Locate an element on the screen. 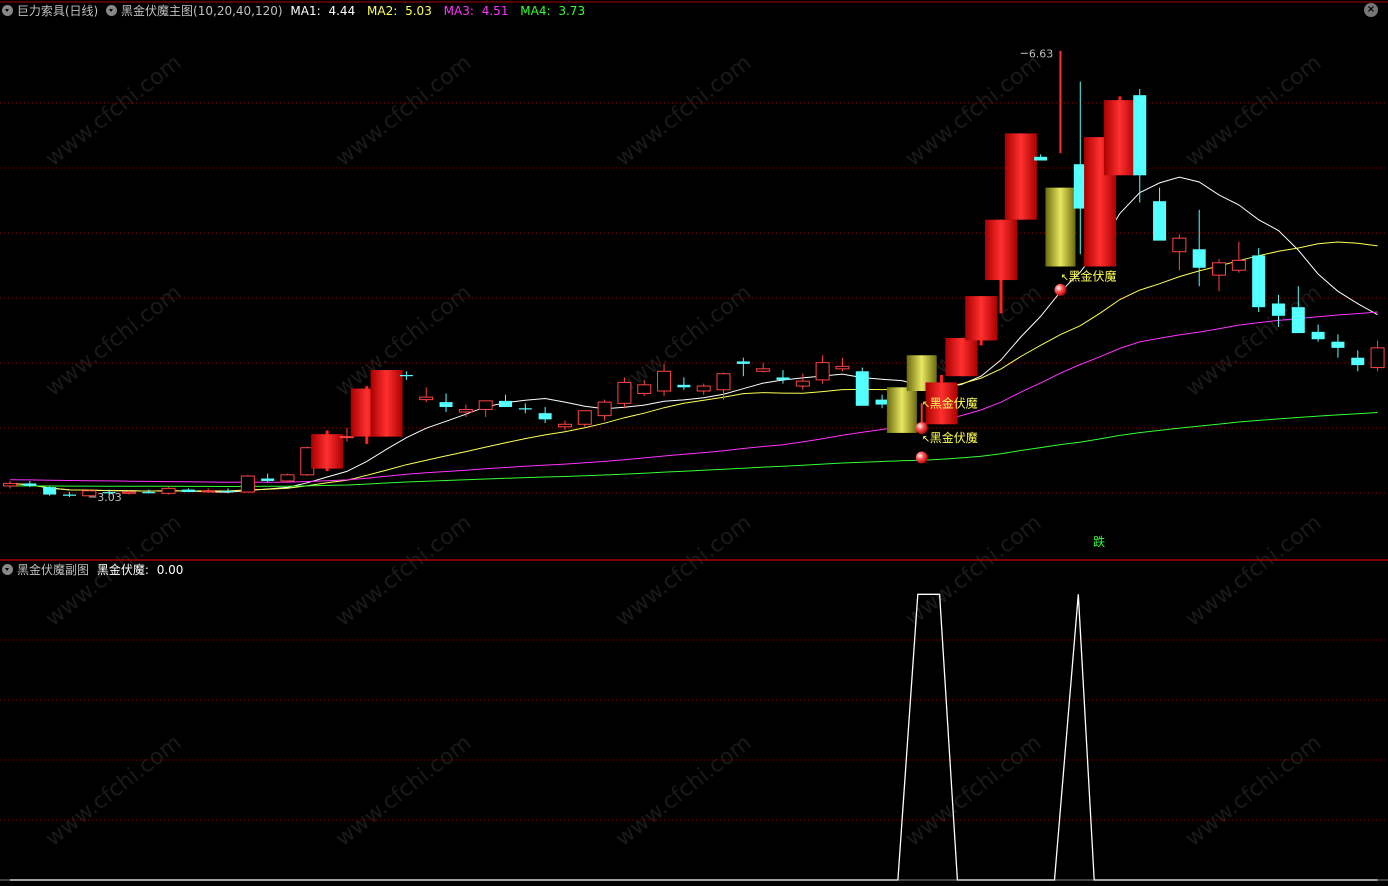 The width and height of the screenshot is (1388, 886). sub-value-label: 黑金伏魔: 0.00 is located at coordinates (140, 570).